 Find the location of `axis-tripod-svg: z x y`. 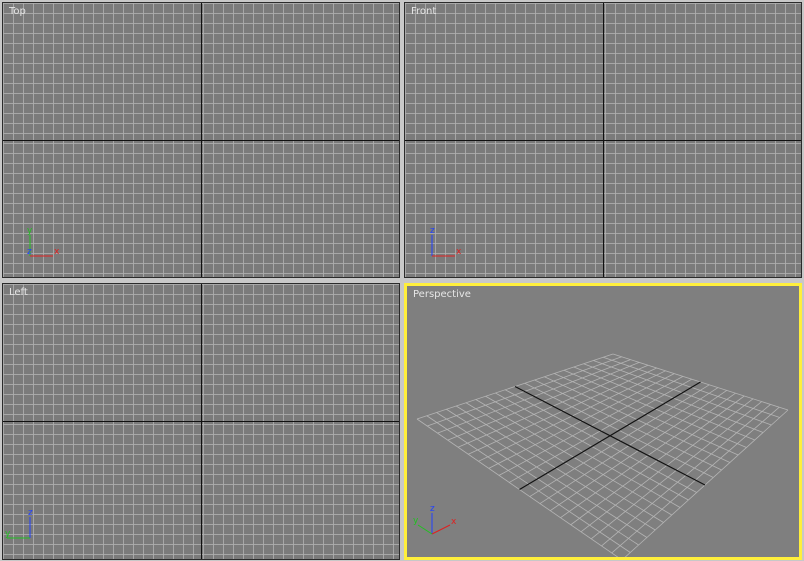

axis-tripod-svg: z x y is located at coordinates (435, 519).